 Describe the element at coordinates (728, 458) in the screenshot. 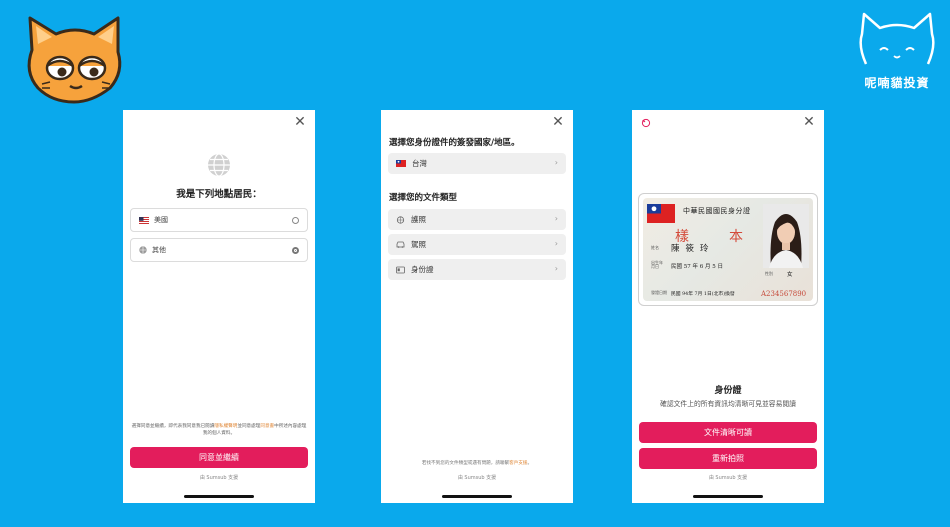

I see `retake-photo-button: 重新拍照` at that location.